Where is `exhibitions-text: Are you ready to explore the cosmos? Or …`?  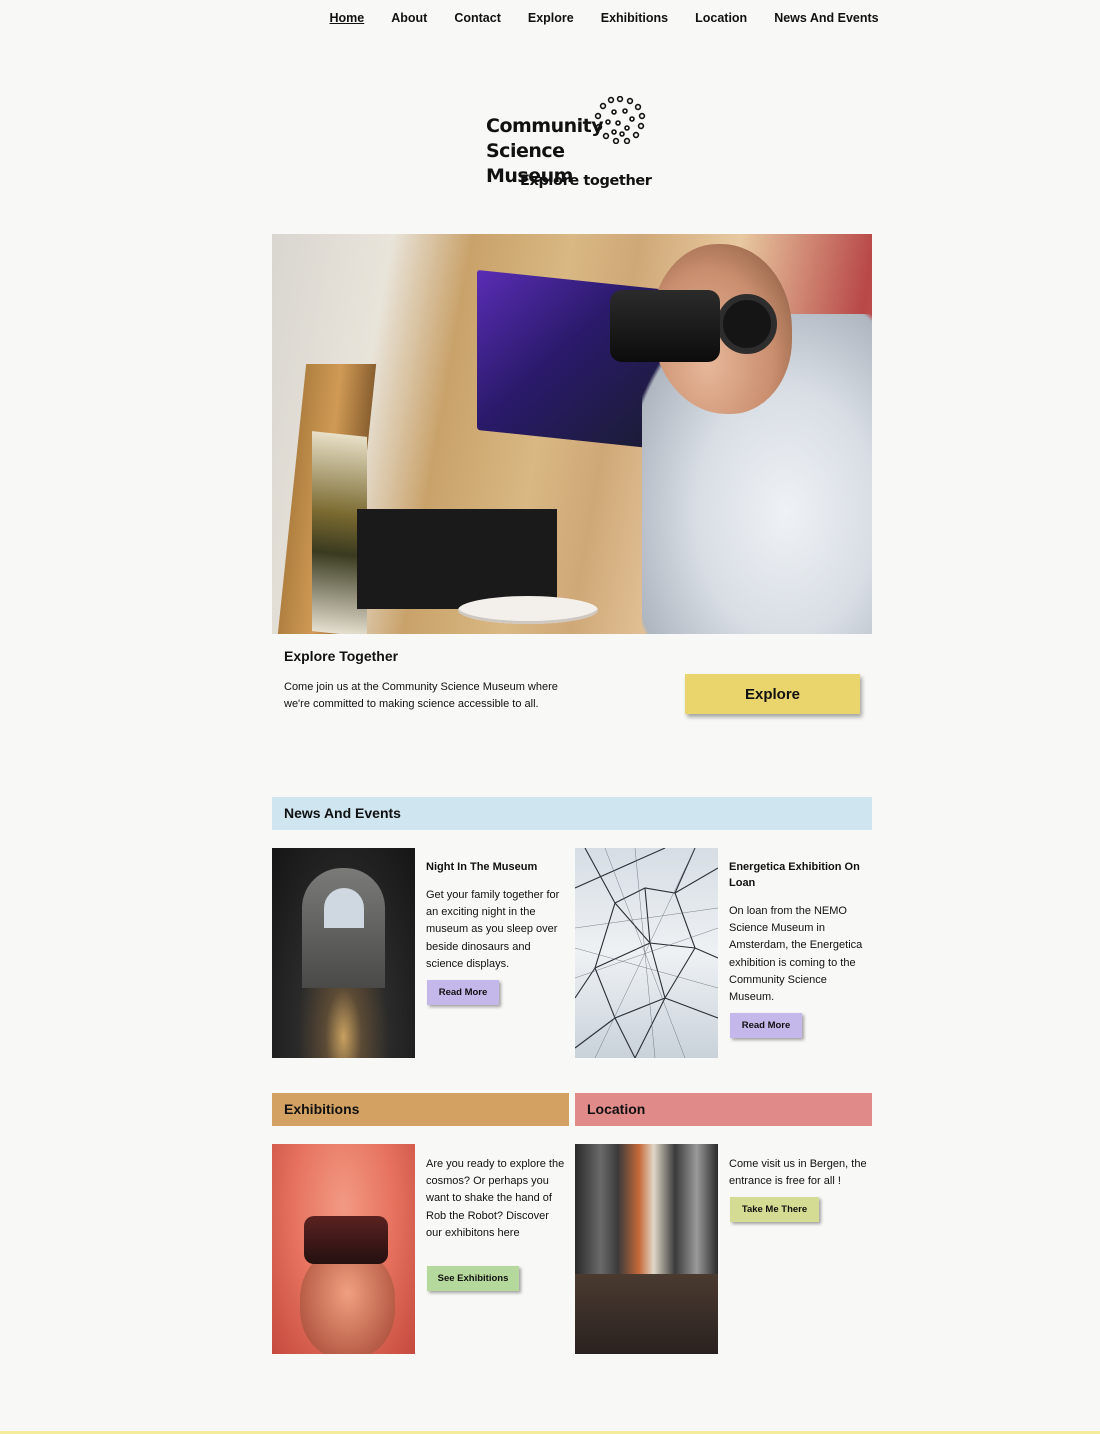 exhibitions-text: Are you ready to explore the cosmos? Or … is located at coordinates (495, 1198).